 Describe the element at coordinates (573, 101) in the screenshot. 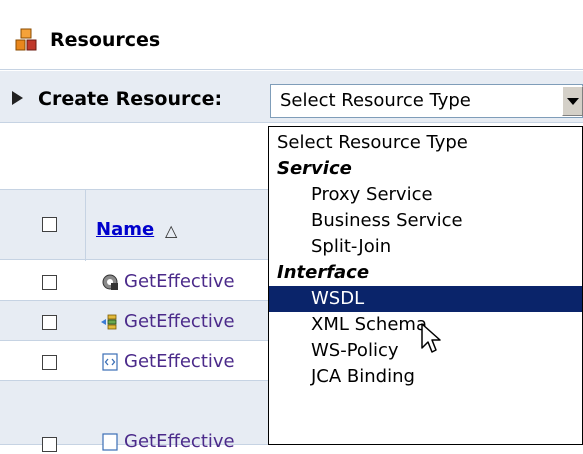

I see `chevron-down-icon` at that location.